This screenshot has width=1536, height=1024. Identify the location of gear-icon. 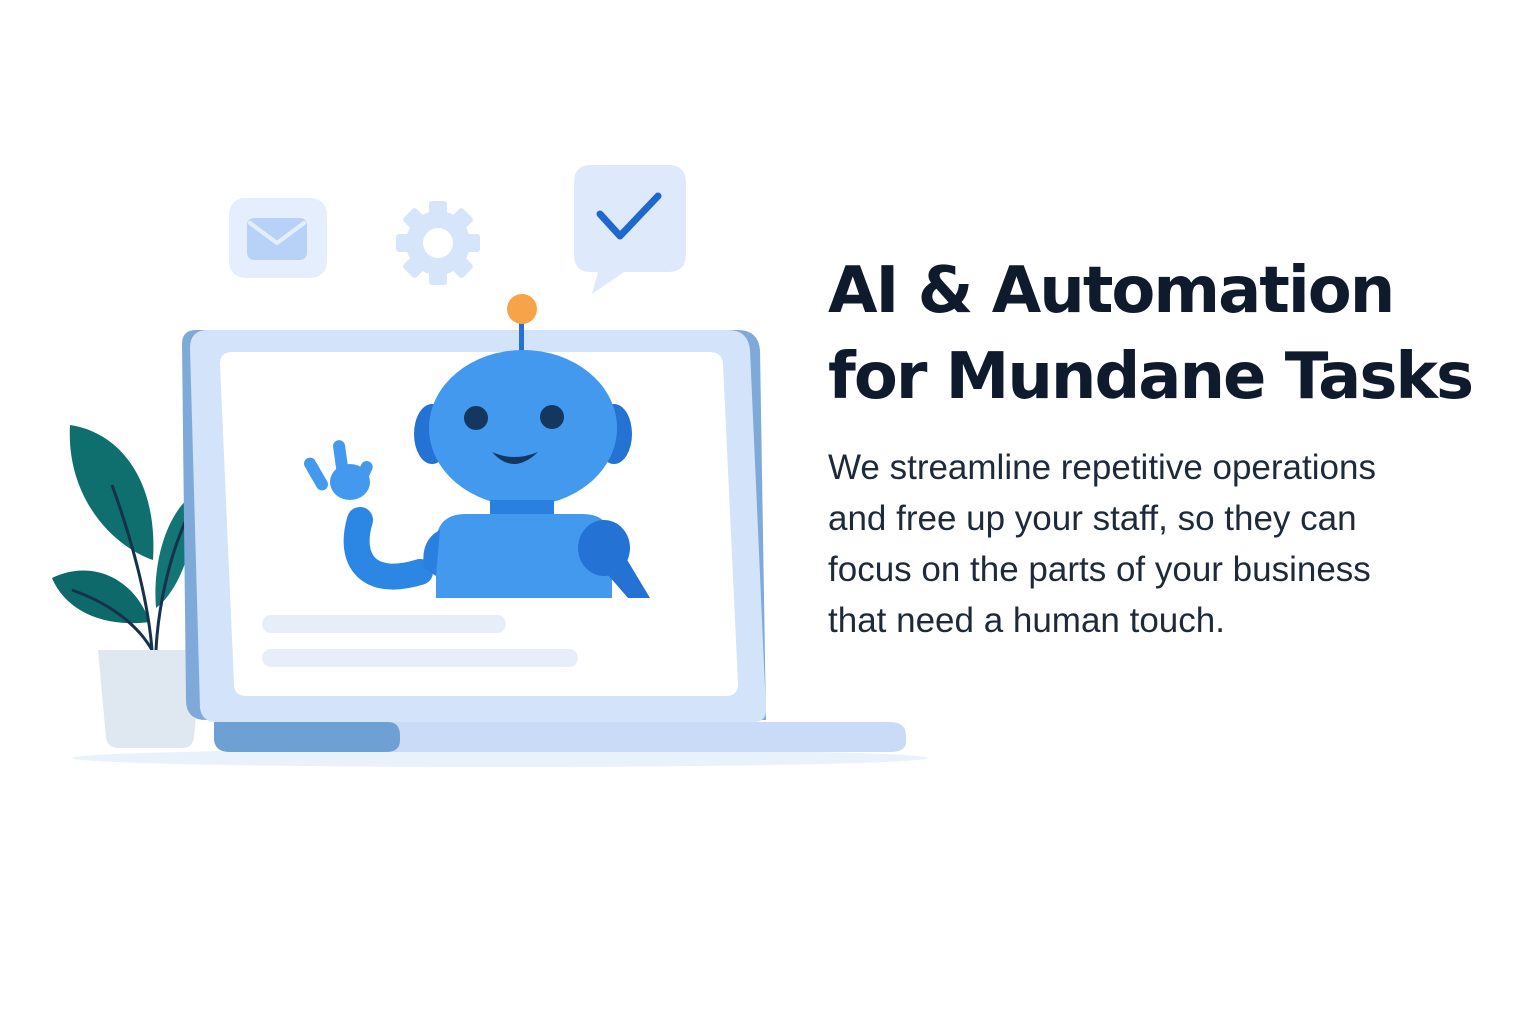
(438, 243).